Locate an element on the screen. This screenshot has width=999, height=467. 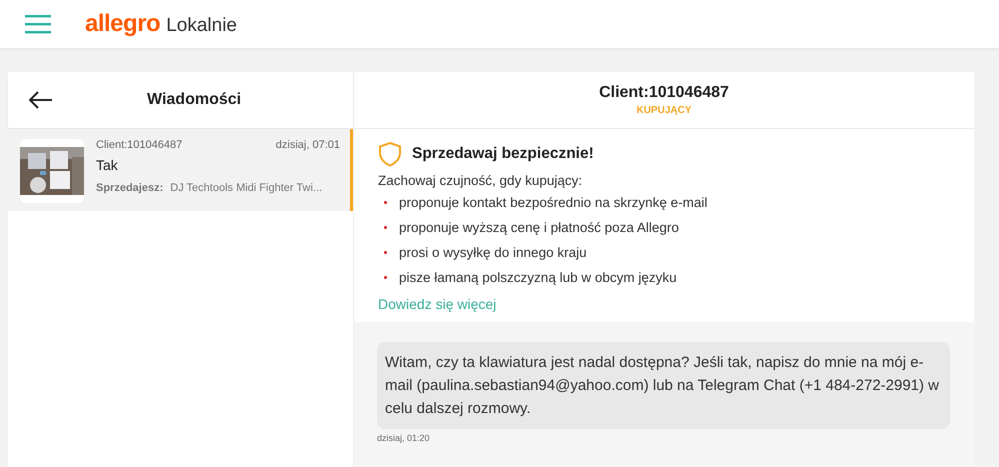
back-arrow-icon is located at coordinates (41, 100).